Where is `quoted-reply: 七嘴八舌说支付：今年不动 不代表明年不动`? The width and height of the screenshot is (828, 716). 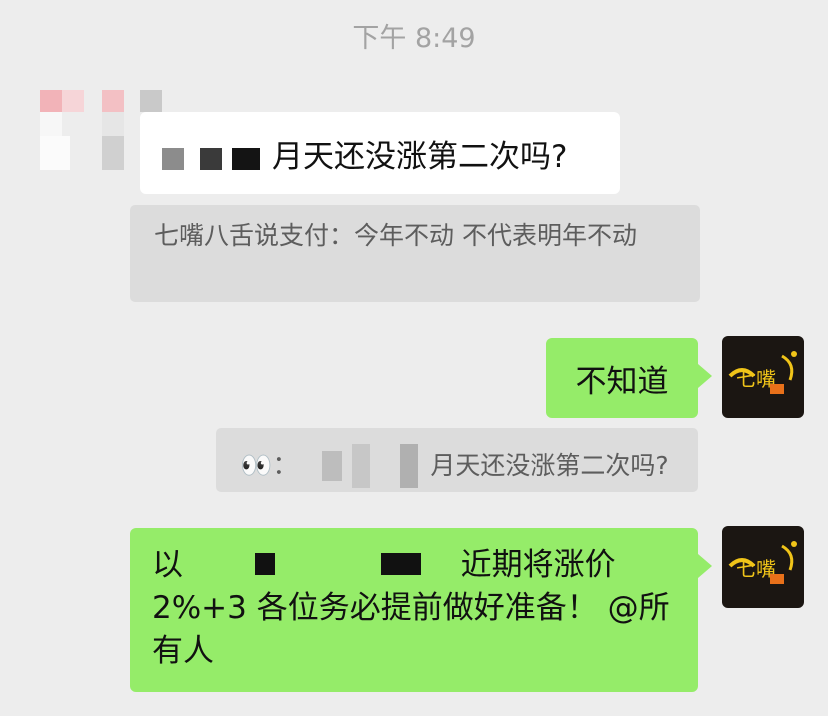
quoted-reply: 七嘴八舌说支付：今年不动 不代表明年不动 is located at coordinates (415, 253).